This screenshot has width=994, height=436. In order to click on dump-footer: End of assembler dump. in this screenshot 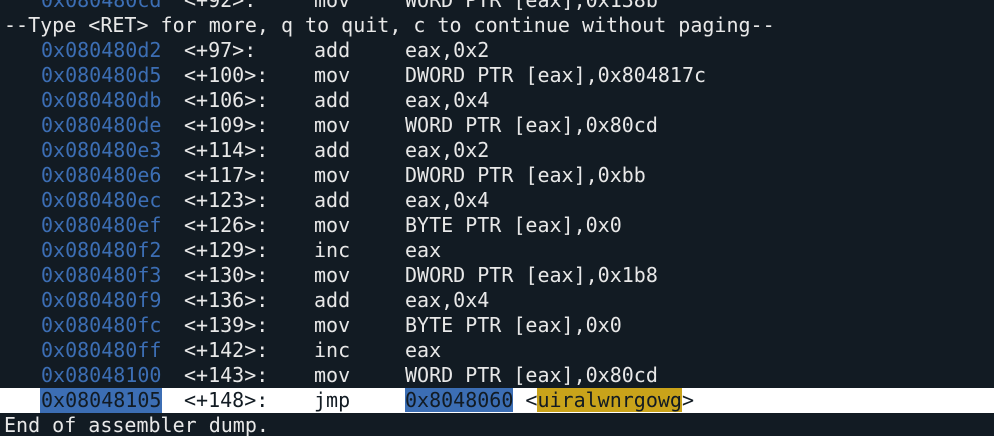, I will do `click(497, 424)`.